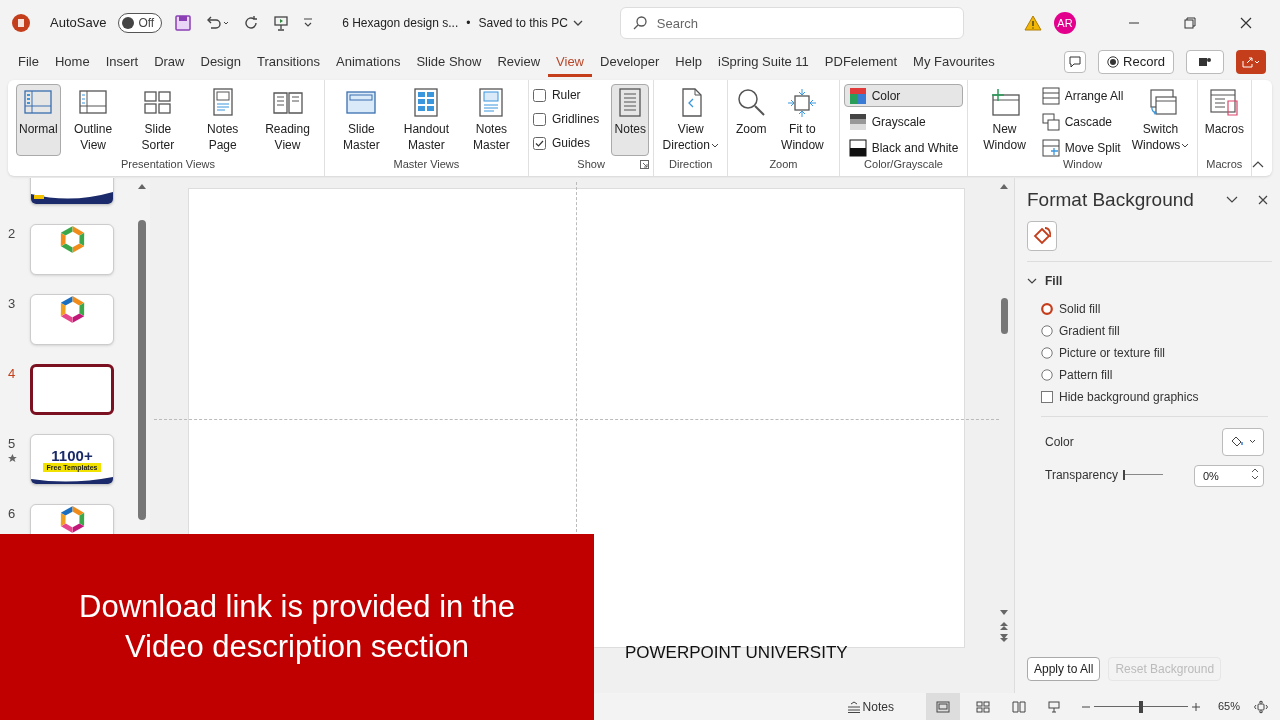  I want to click on record-icon, so click(1113, 62).